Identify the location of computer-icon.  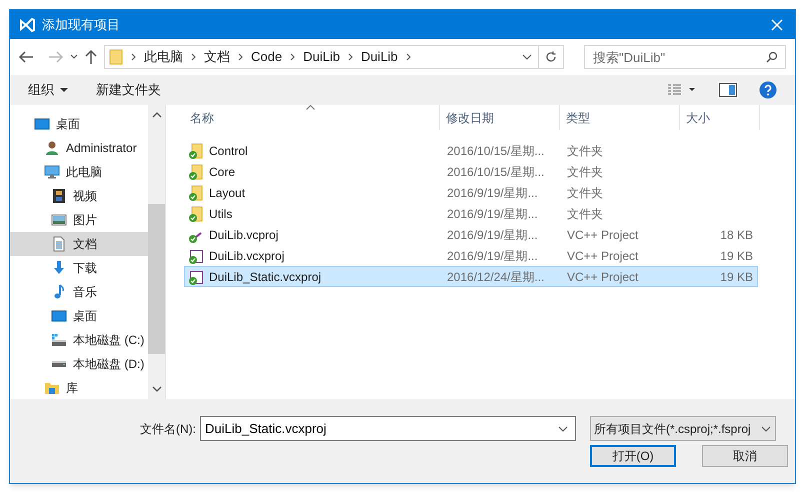
(52, 172).